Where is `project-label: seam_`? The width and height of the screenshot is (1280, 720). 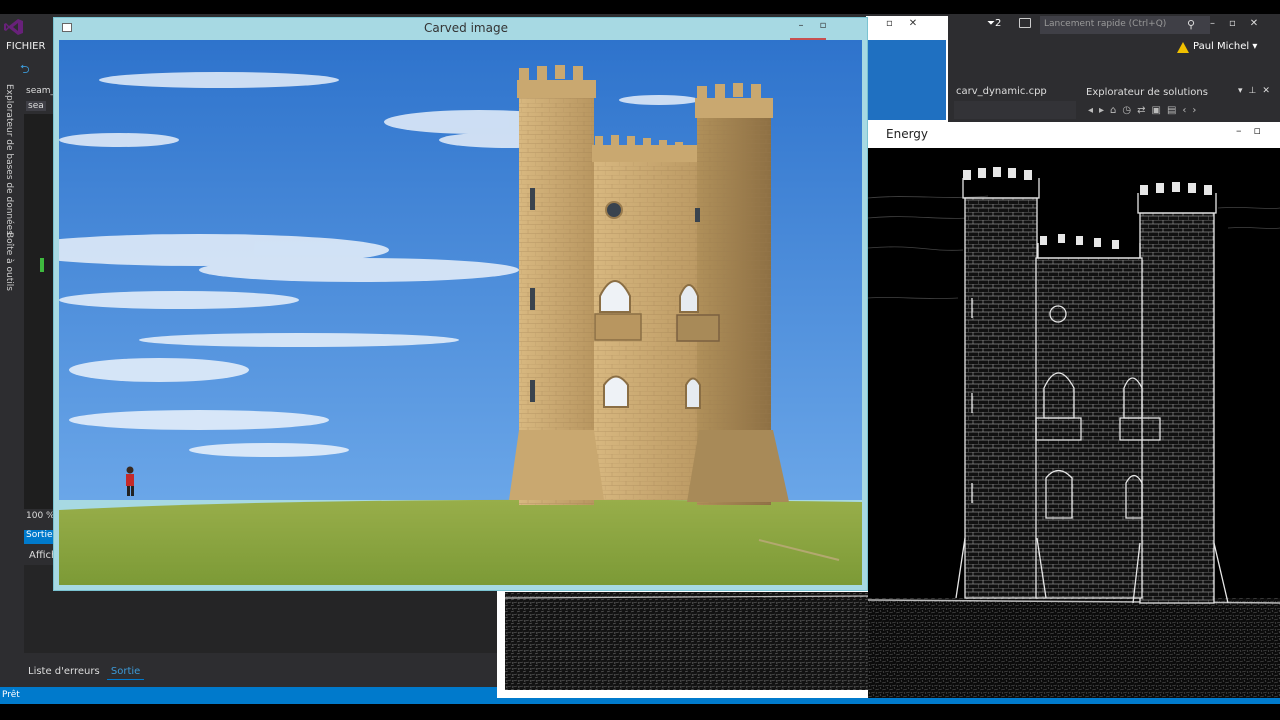 project-label: seam_ is located at coordinates (40, 91).